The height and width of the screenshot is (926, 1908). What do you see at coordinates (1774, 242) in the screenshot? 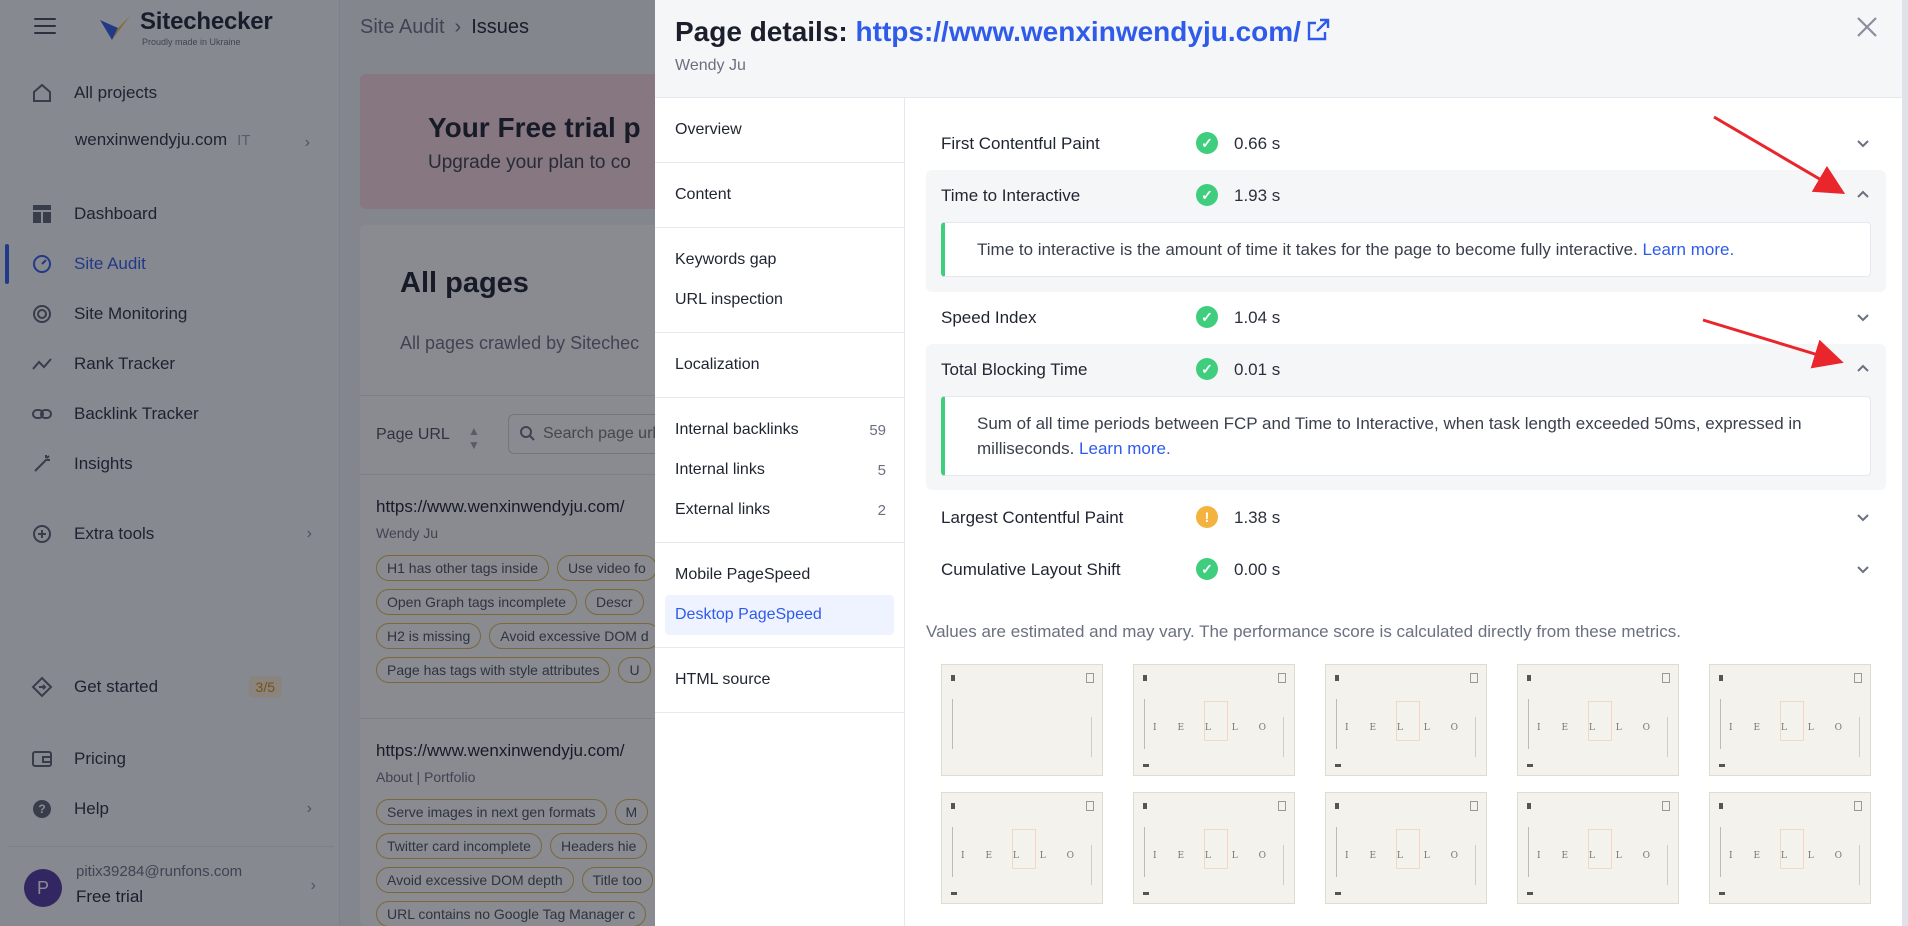
I see `annotation-arrows` at bounding box center [1774, 242].